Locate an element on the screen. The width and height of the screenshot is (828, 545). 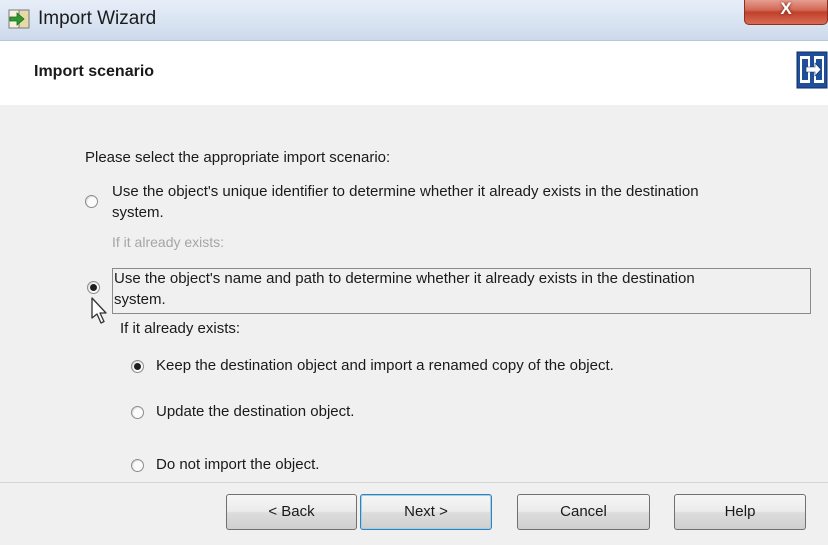
unique-id-scenario-label-line2: system. is located at coordinates (138, 212).